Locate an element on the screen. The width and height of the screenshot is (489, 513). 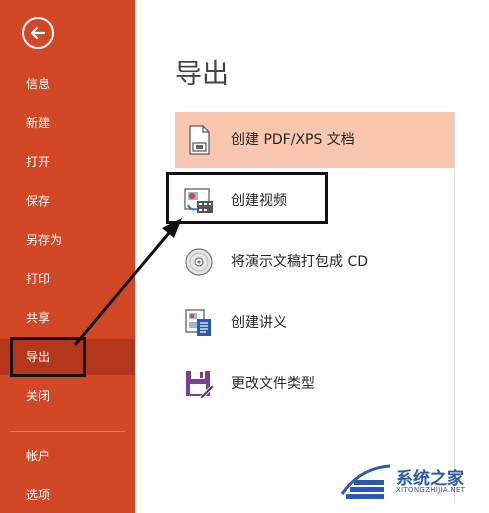
annotation-arrow-icon is located at coordinates (127, 282).